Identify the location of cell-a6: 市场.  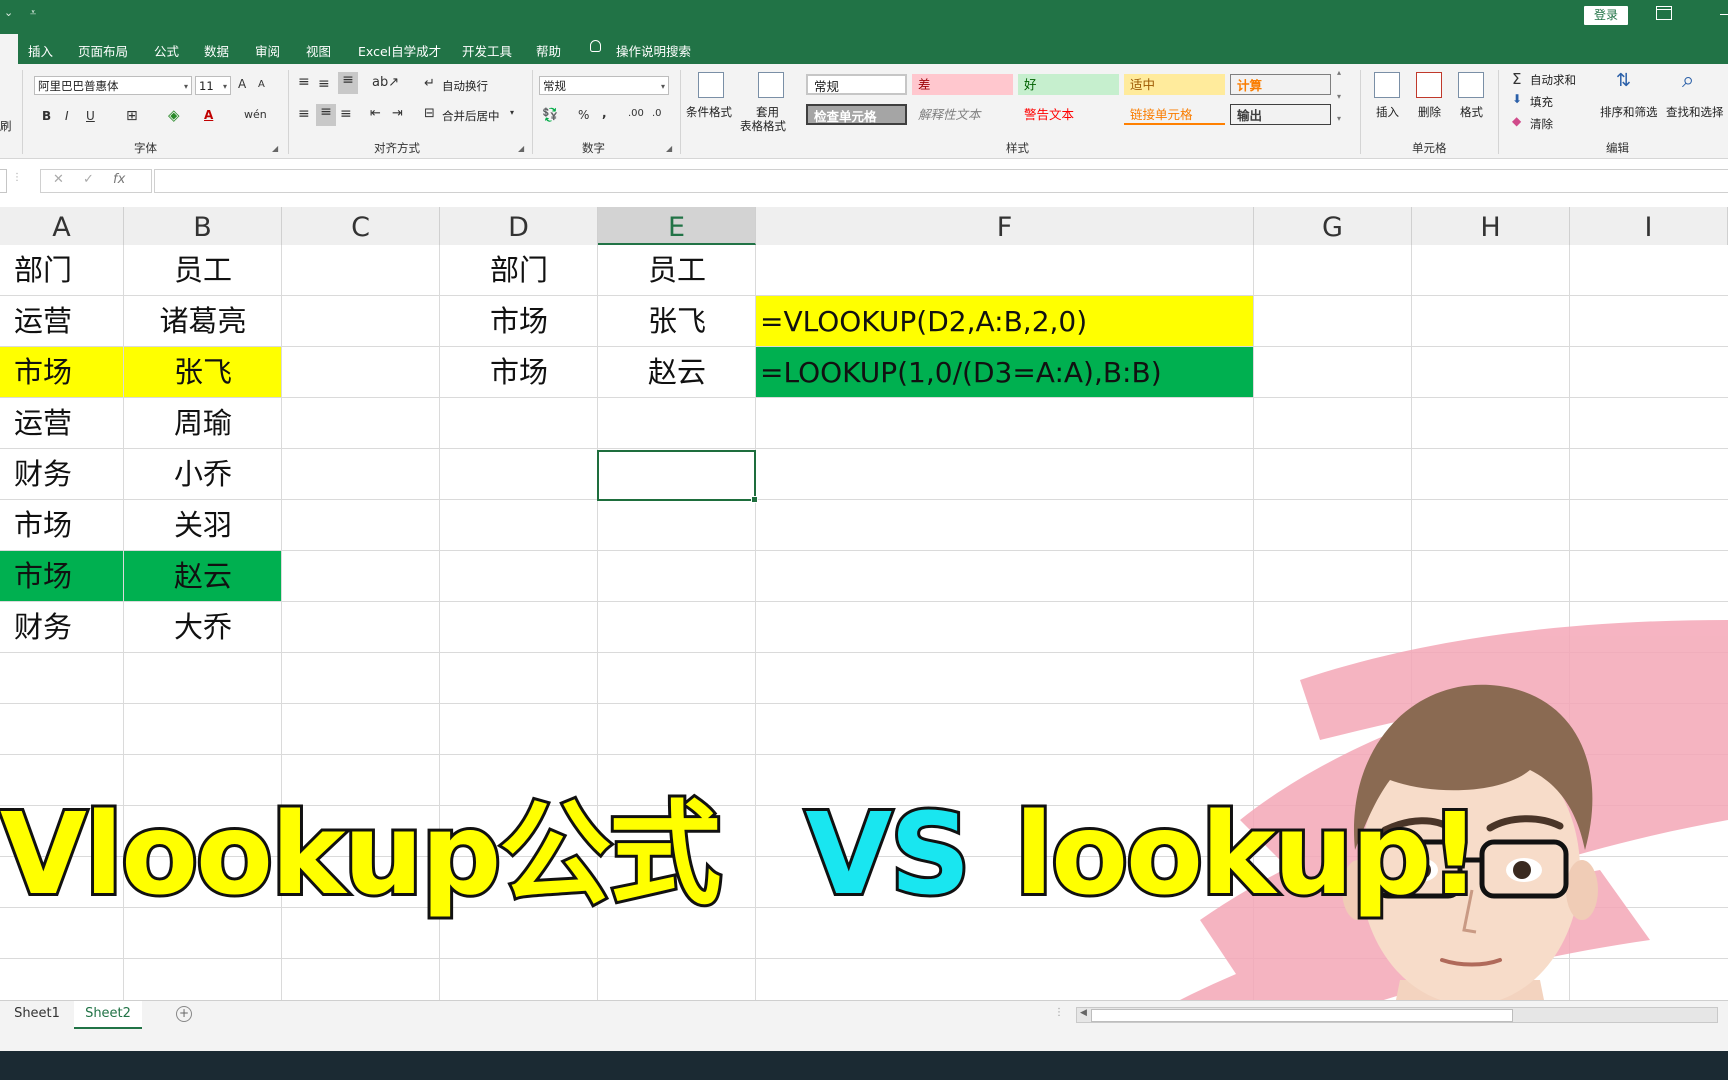
(43, 525).